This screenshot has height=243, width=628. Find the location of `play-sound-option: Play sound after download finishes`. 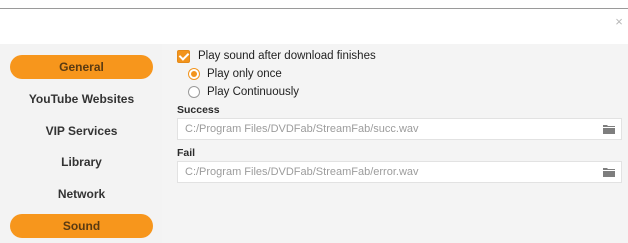

play-sound-option: Play sound after download finishes is located at coordinates (276, 56).